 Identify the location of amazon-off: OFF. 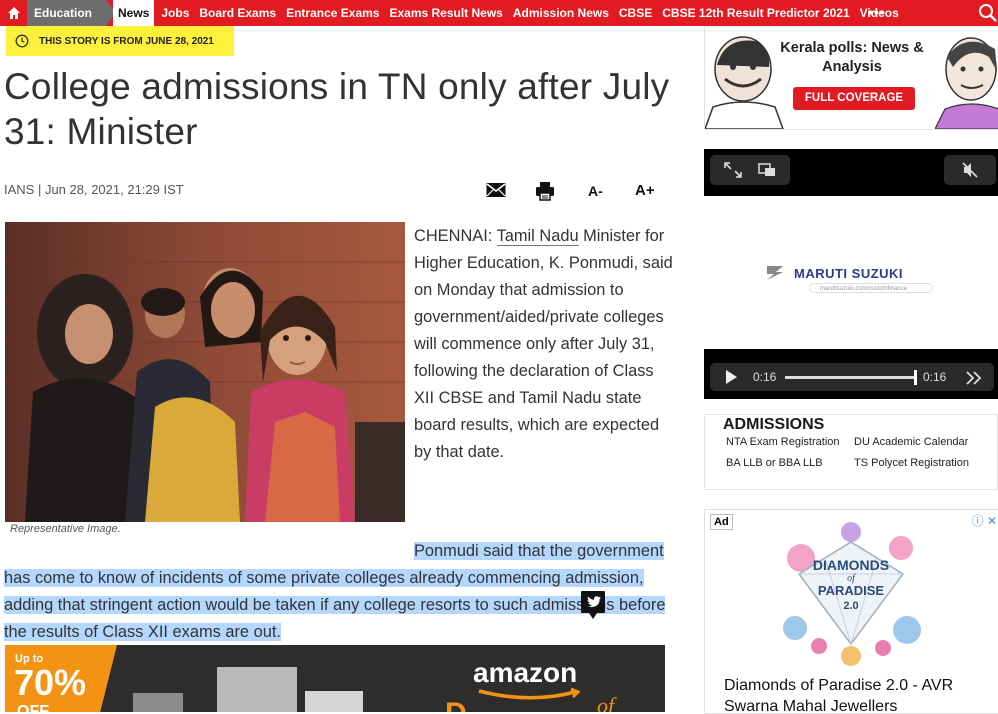
(33, 707).